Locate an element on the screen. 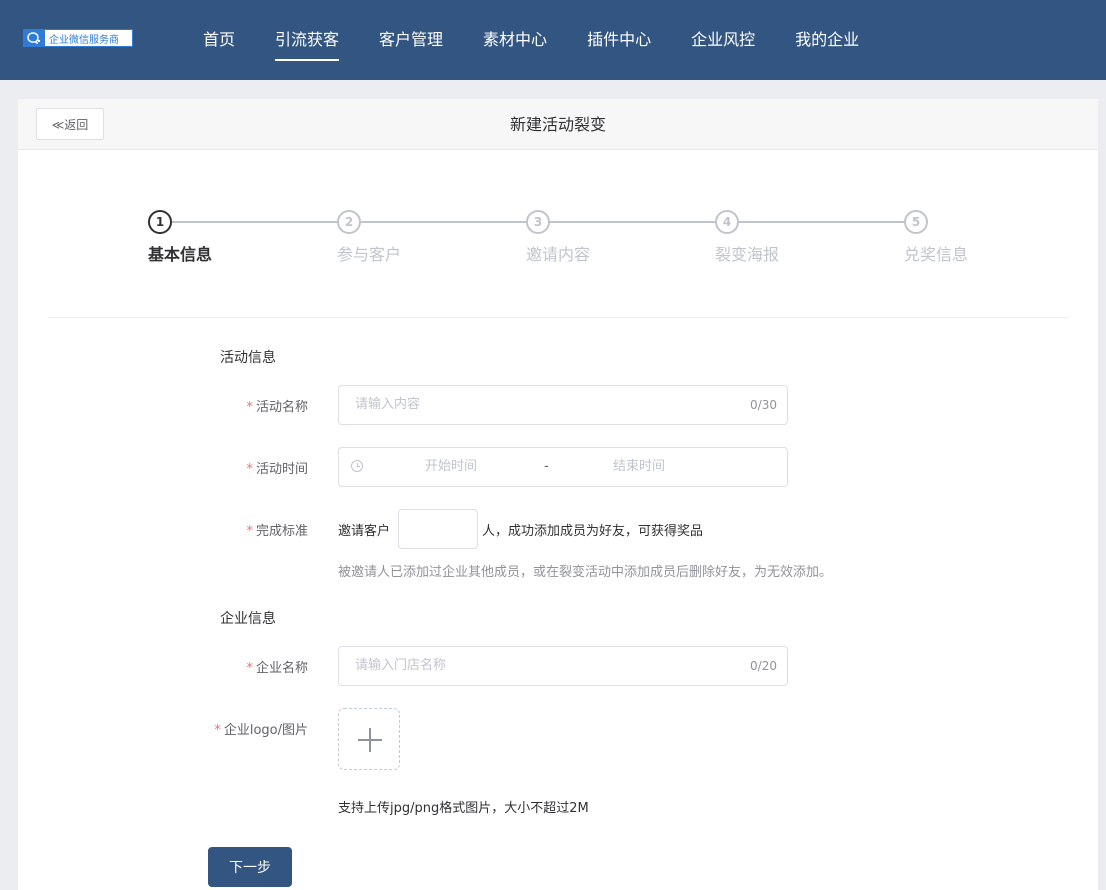 This screenshot has height=890, width=1106. step-1-indicator: 1 is located at coordinates (160, 222).